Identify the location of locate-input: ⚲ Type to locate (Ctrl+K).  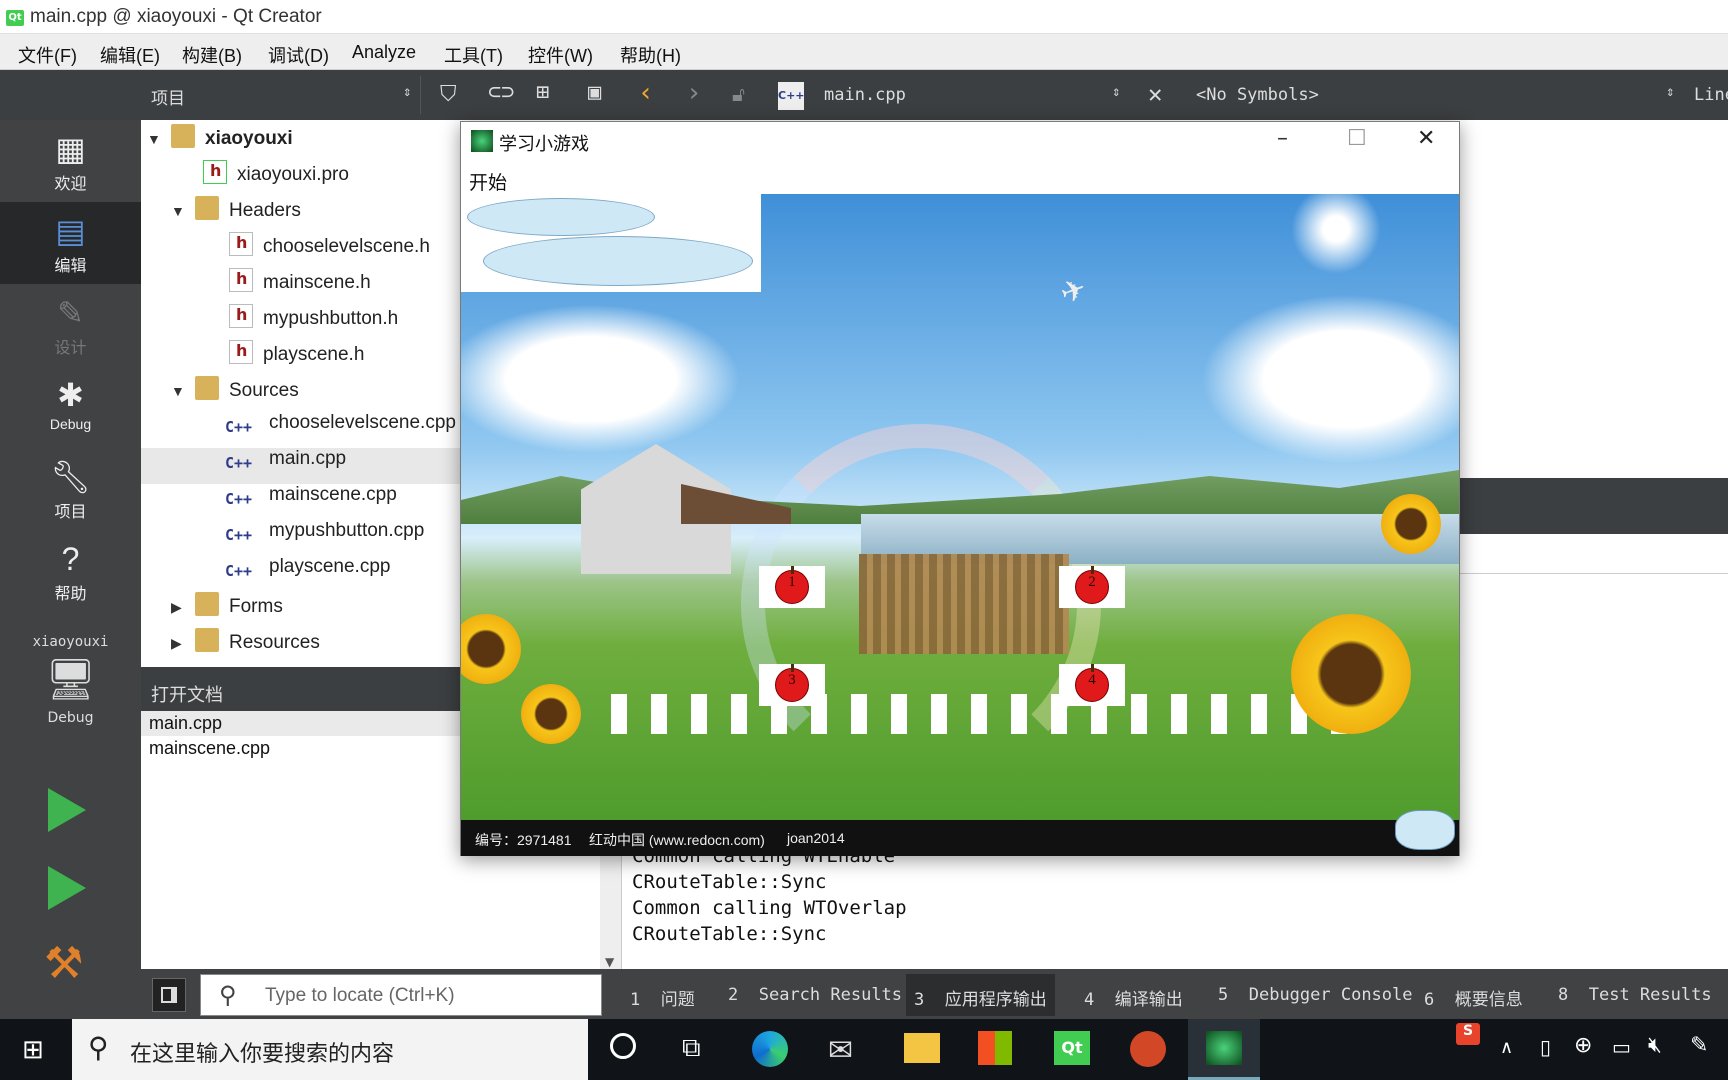
(401, 995).